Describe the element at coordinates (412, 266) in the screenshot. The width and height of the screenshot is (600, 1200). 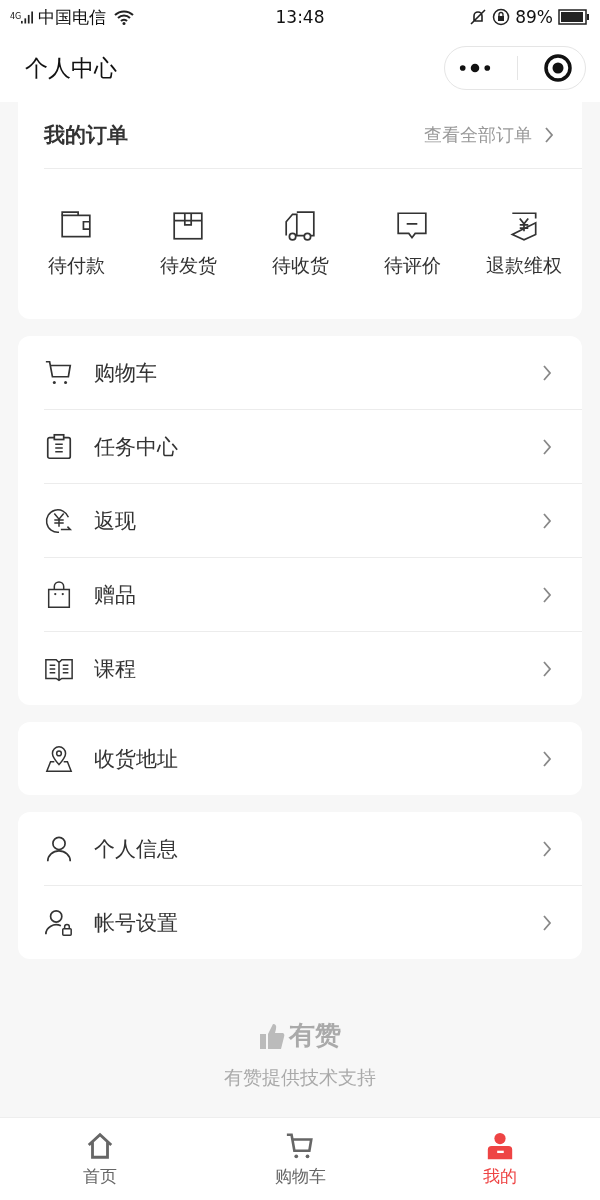
I see `order-status-label: 待评价` at that location.